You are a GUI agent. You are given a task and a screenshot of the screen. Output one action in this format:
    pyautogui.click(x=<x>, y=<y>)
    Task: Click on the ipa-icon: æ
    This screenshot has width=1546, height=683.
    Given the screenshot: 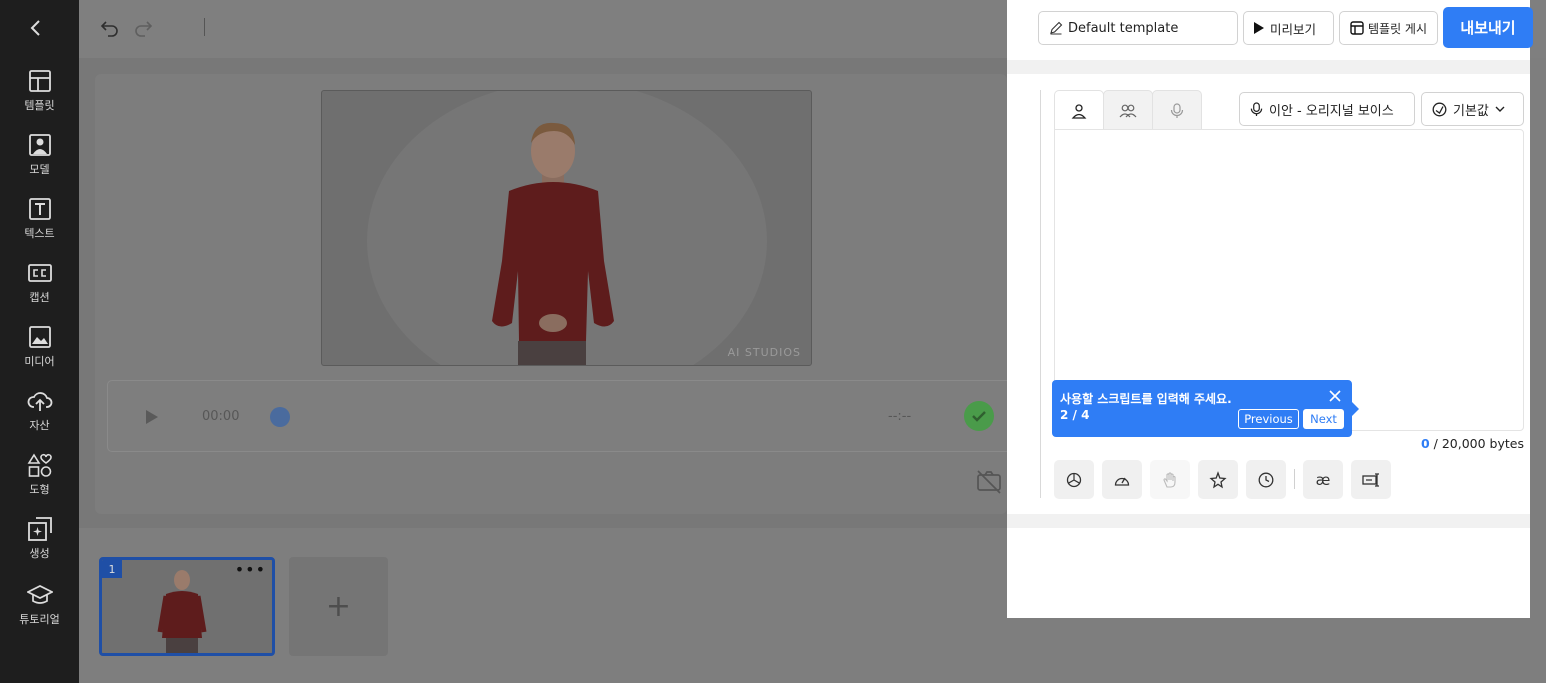 What is the action you would take?
    pyautogui.click(x=1323, y=479)
    